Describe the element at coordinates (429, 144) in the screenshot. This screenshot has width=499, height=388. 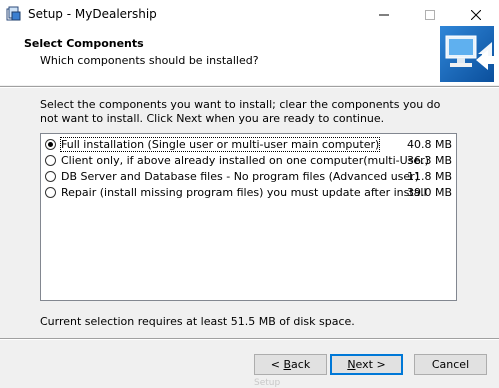
I see `component-size: 40.8 MB` at that location.